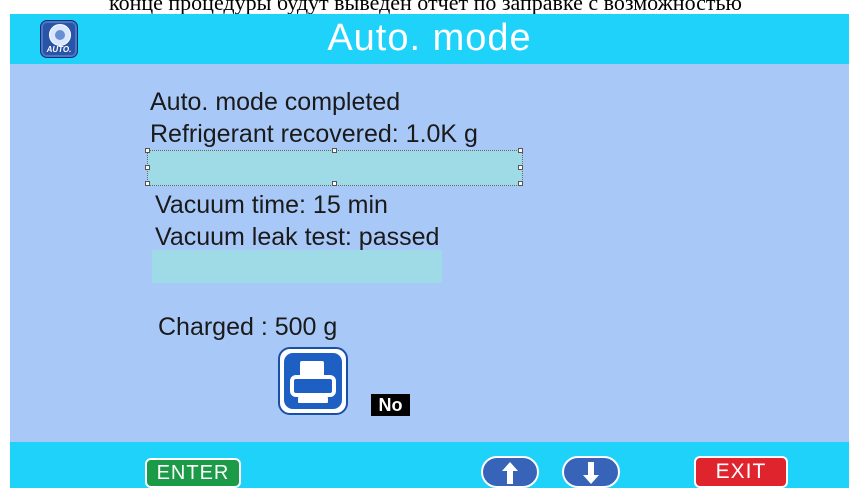 This screenshot has width=851, height=488. I want to click on selected-blank-field, so click(334, 167).